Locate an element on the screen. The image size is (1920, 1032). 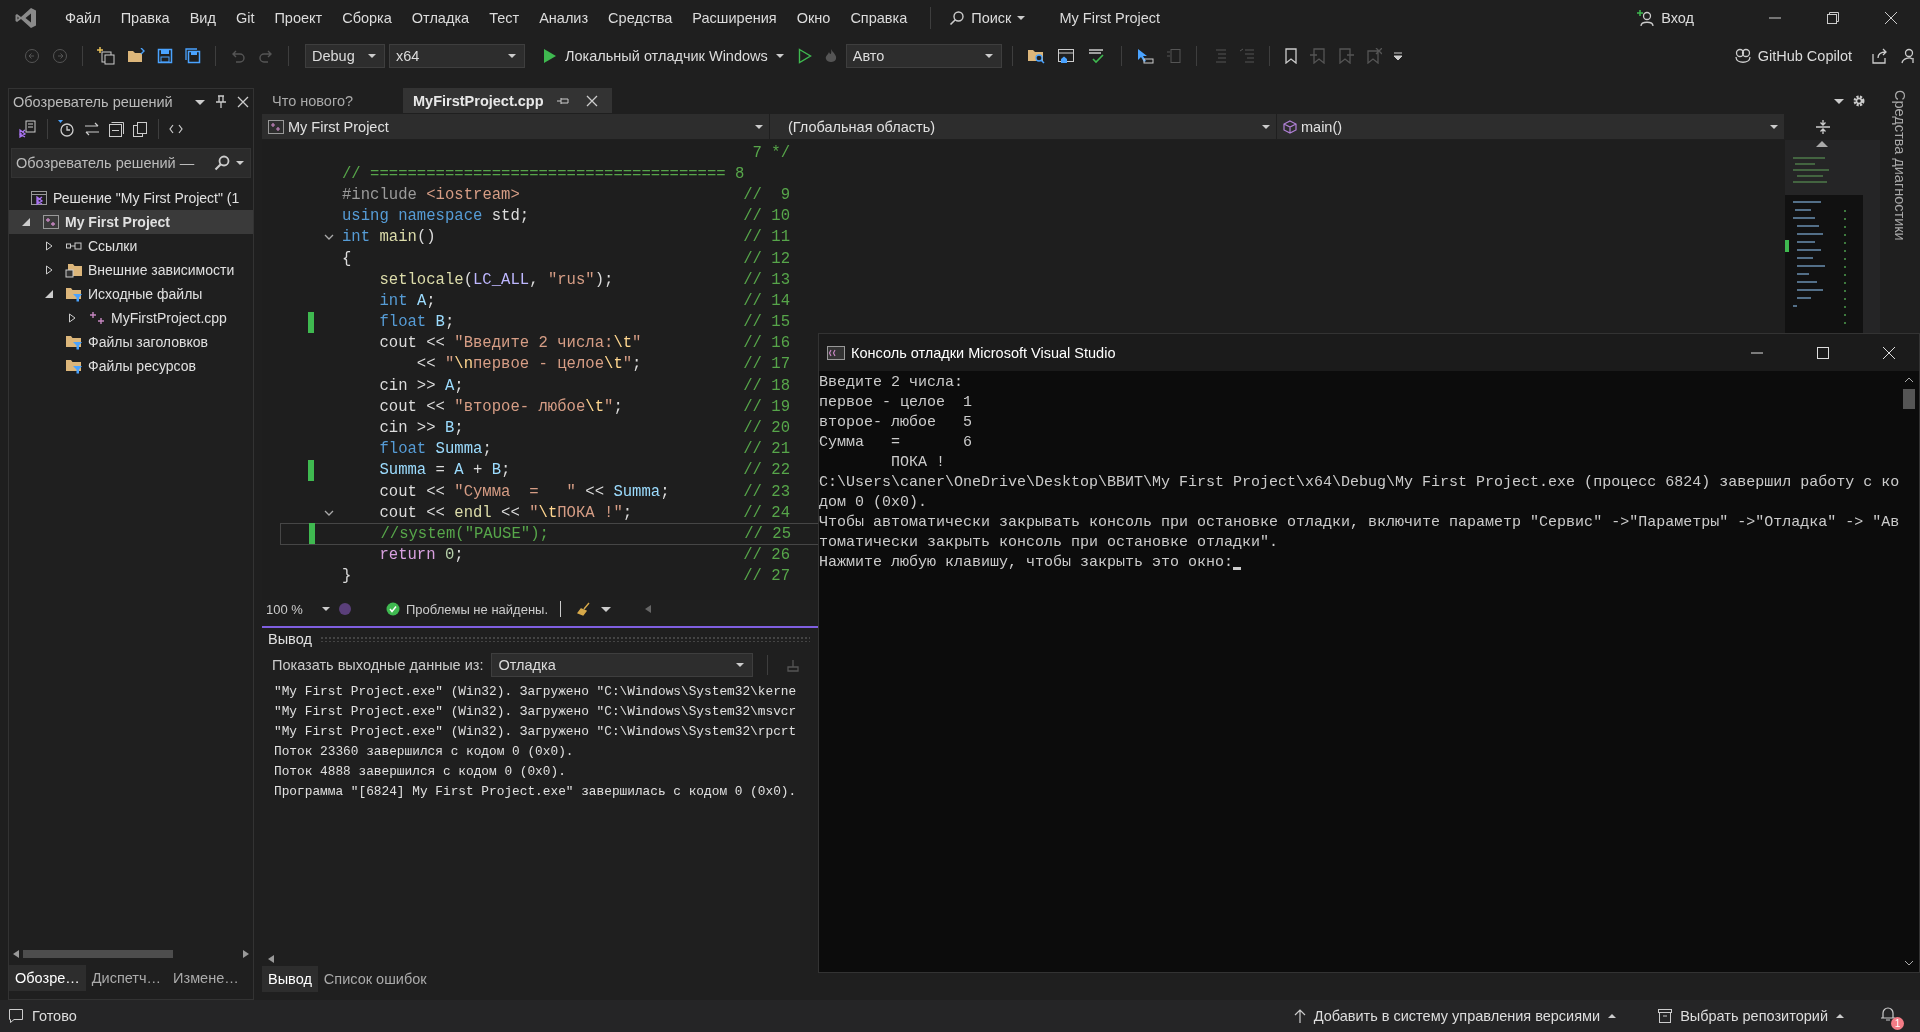
tree-item: Решение "My First Project" (1 is located at coordinates (131, 198).